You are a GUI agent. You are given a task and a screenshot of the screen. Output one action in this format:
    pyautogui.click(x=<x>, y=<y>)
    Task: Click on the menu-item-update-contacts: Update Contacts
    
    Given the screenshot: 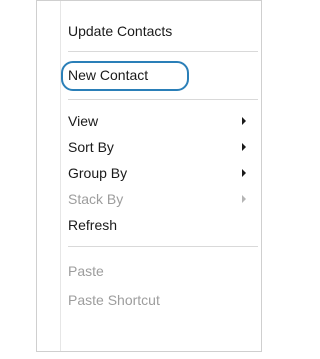 What is the action you would take?
    pyautogui.click(x=120, y=31)
    